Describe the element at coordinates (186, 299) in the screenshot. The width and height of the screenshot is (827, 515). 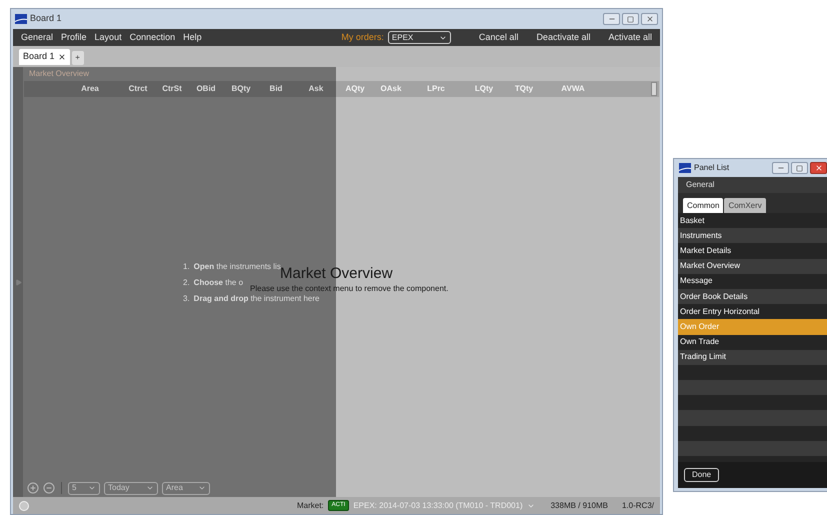
I see `step-number: 3.` at that location.